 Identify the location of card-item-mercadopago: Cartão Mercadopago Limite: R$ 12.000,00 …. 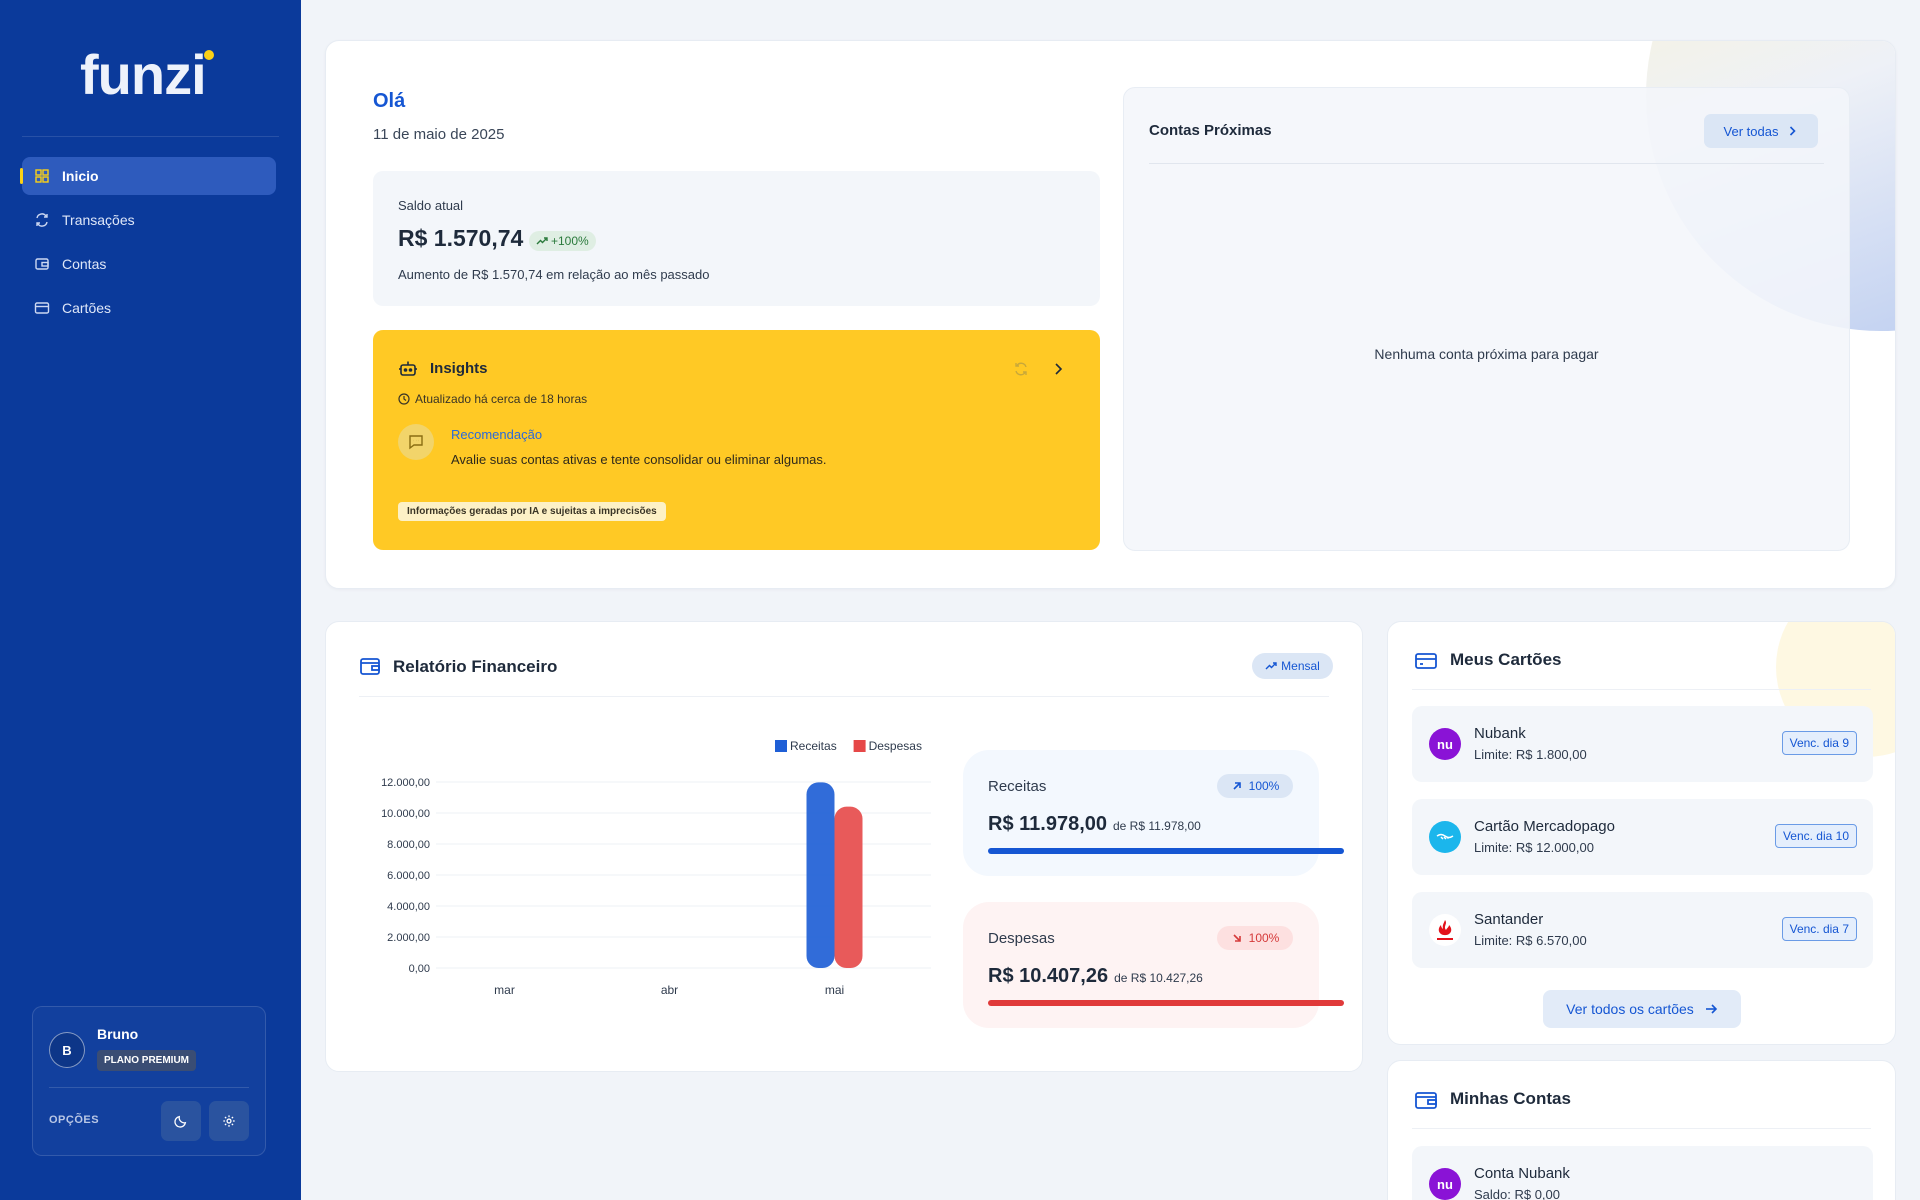
(1642, 837).